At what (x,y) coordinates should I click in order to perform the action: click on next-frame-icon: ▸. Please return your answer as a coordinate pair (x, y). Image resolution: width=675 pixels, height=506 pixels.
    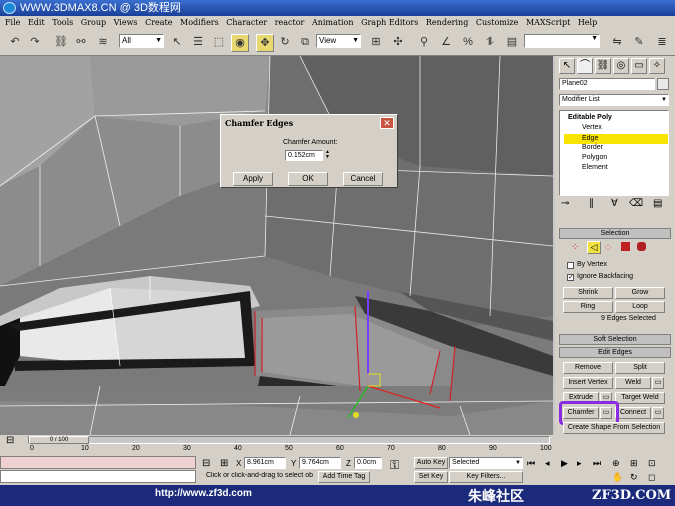
    Looking at the image, I should click on (579, 463).